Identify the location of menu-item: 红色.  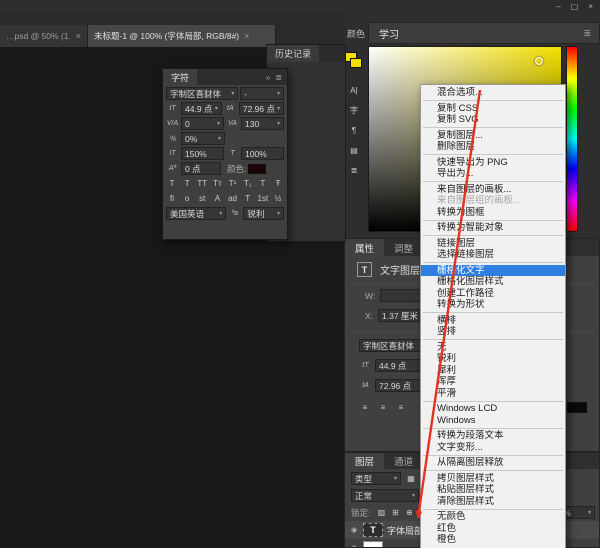
(493, 529).